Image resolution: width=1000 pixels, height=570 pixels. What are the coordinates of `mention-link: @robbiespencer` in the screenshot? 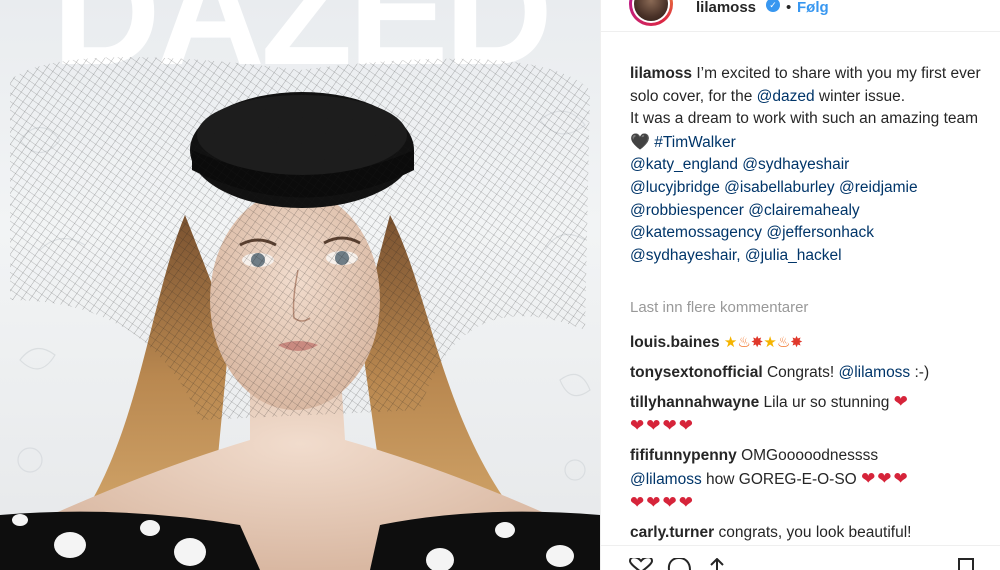 It's located at (687, 210).